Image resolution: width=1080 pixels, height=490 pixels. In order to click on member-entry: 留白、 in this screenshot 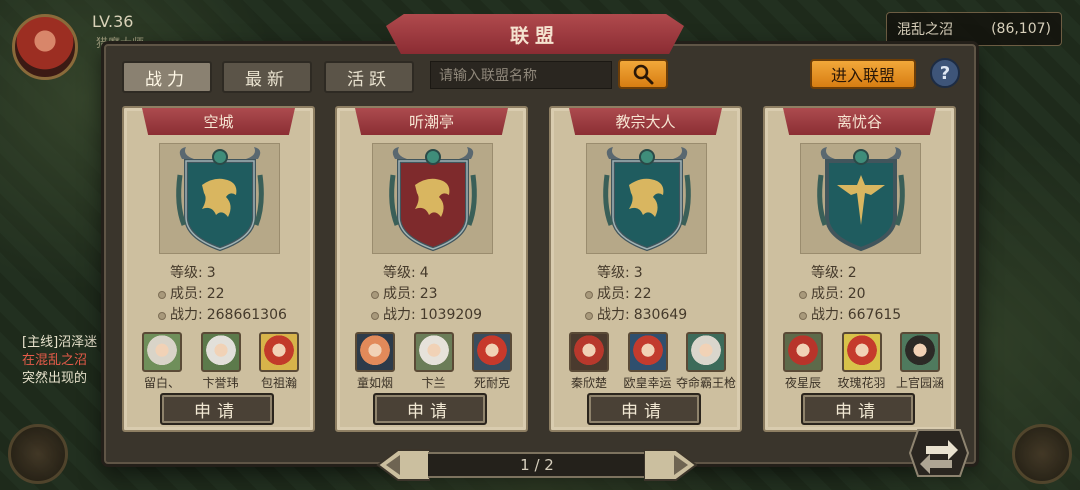, I will do `click(162, 361)`.